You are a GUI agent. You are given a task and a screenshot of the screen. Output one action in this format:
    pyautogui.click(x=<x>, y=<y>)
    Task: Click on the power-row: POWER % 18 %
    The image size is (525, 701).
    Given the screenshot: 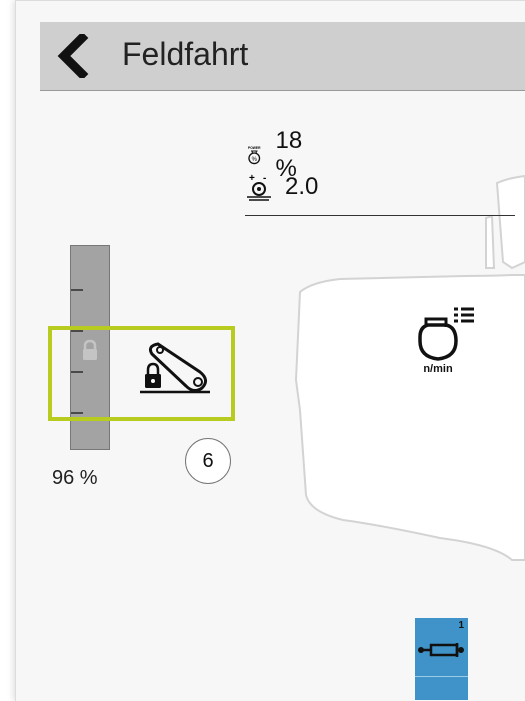 What is the action you would take?
    pyautogui.click(x=278, y=154)
    